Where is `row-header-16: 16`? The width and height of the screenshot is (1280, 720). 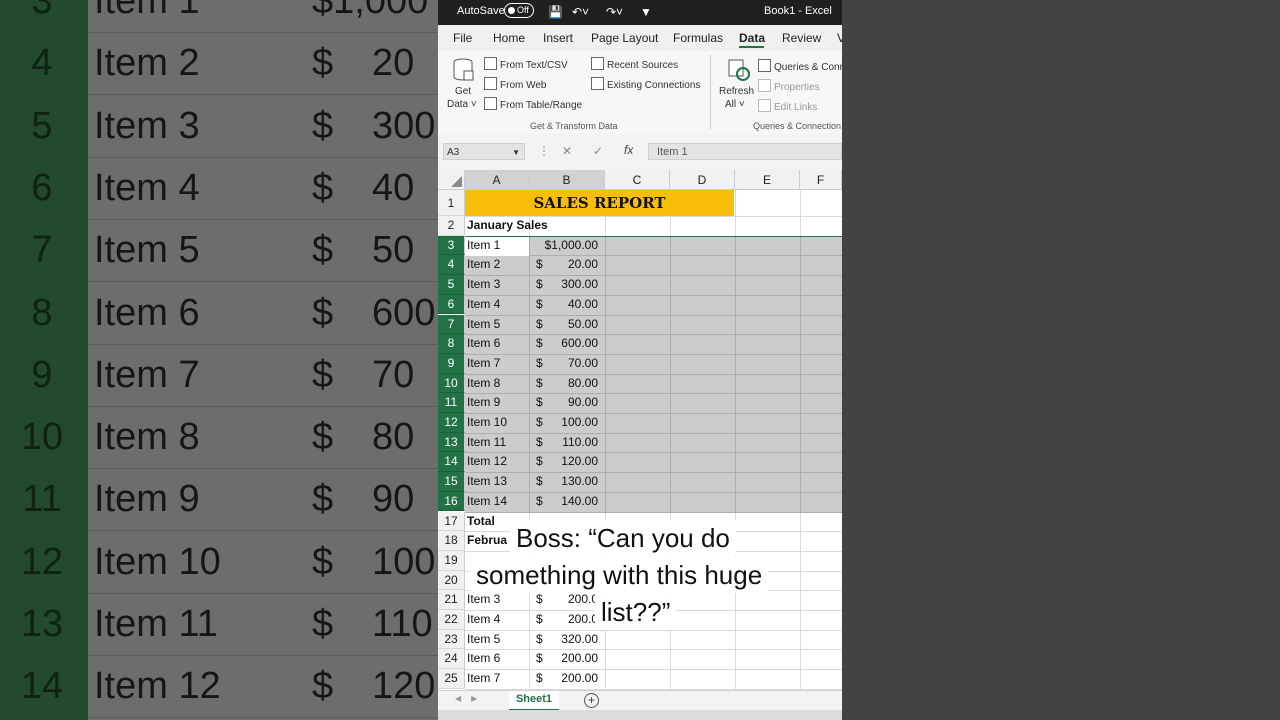 row-header-16: 16 is located at coordinates (451, 501).